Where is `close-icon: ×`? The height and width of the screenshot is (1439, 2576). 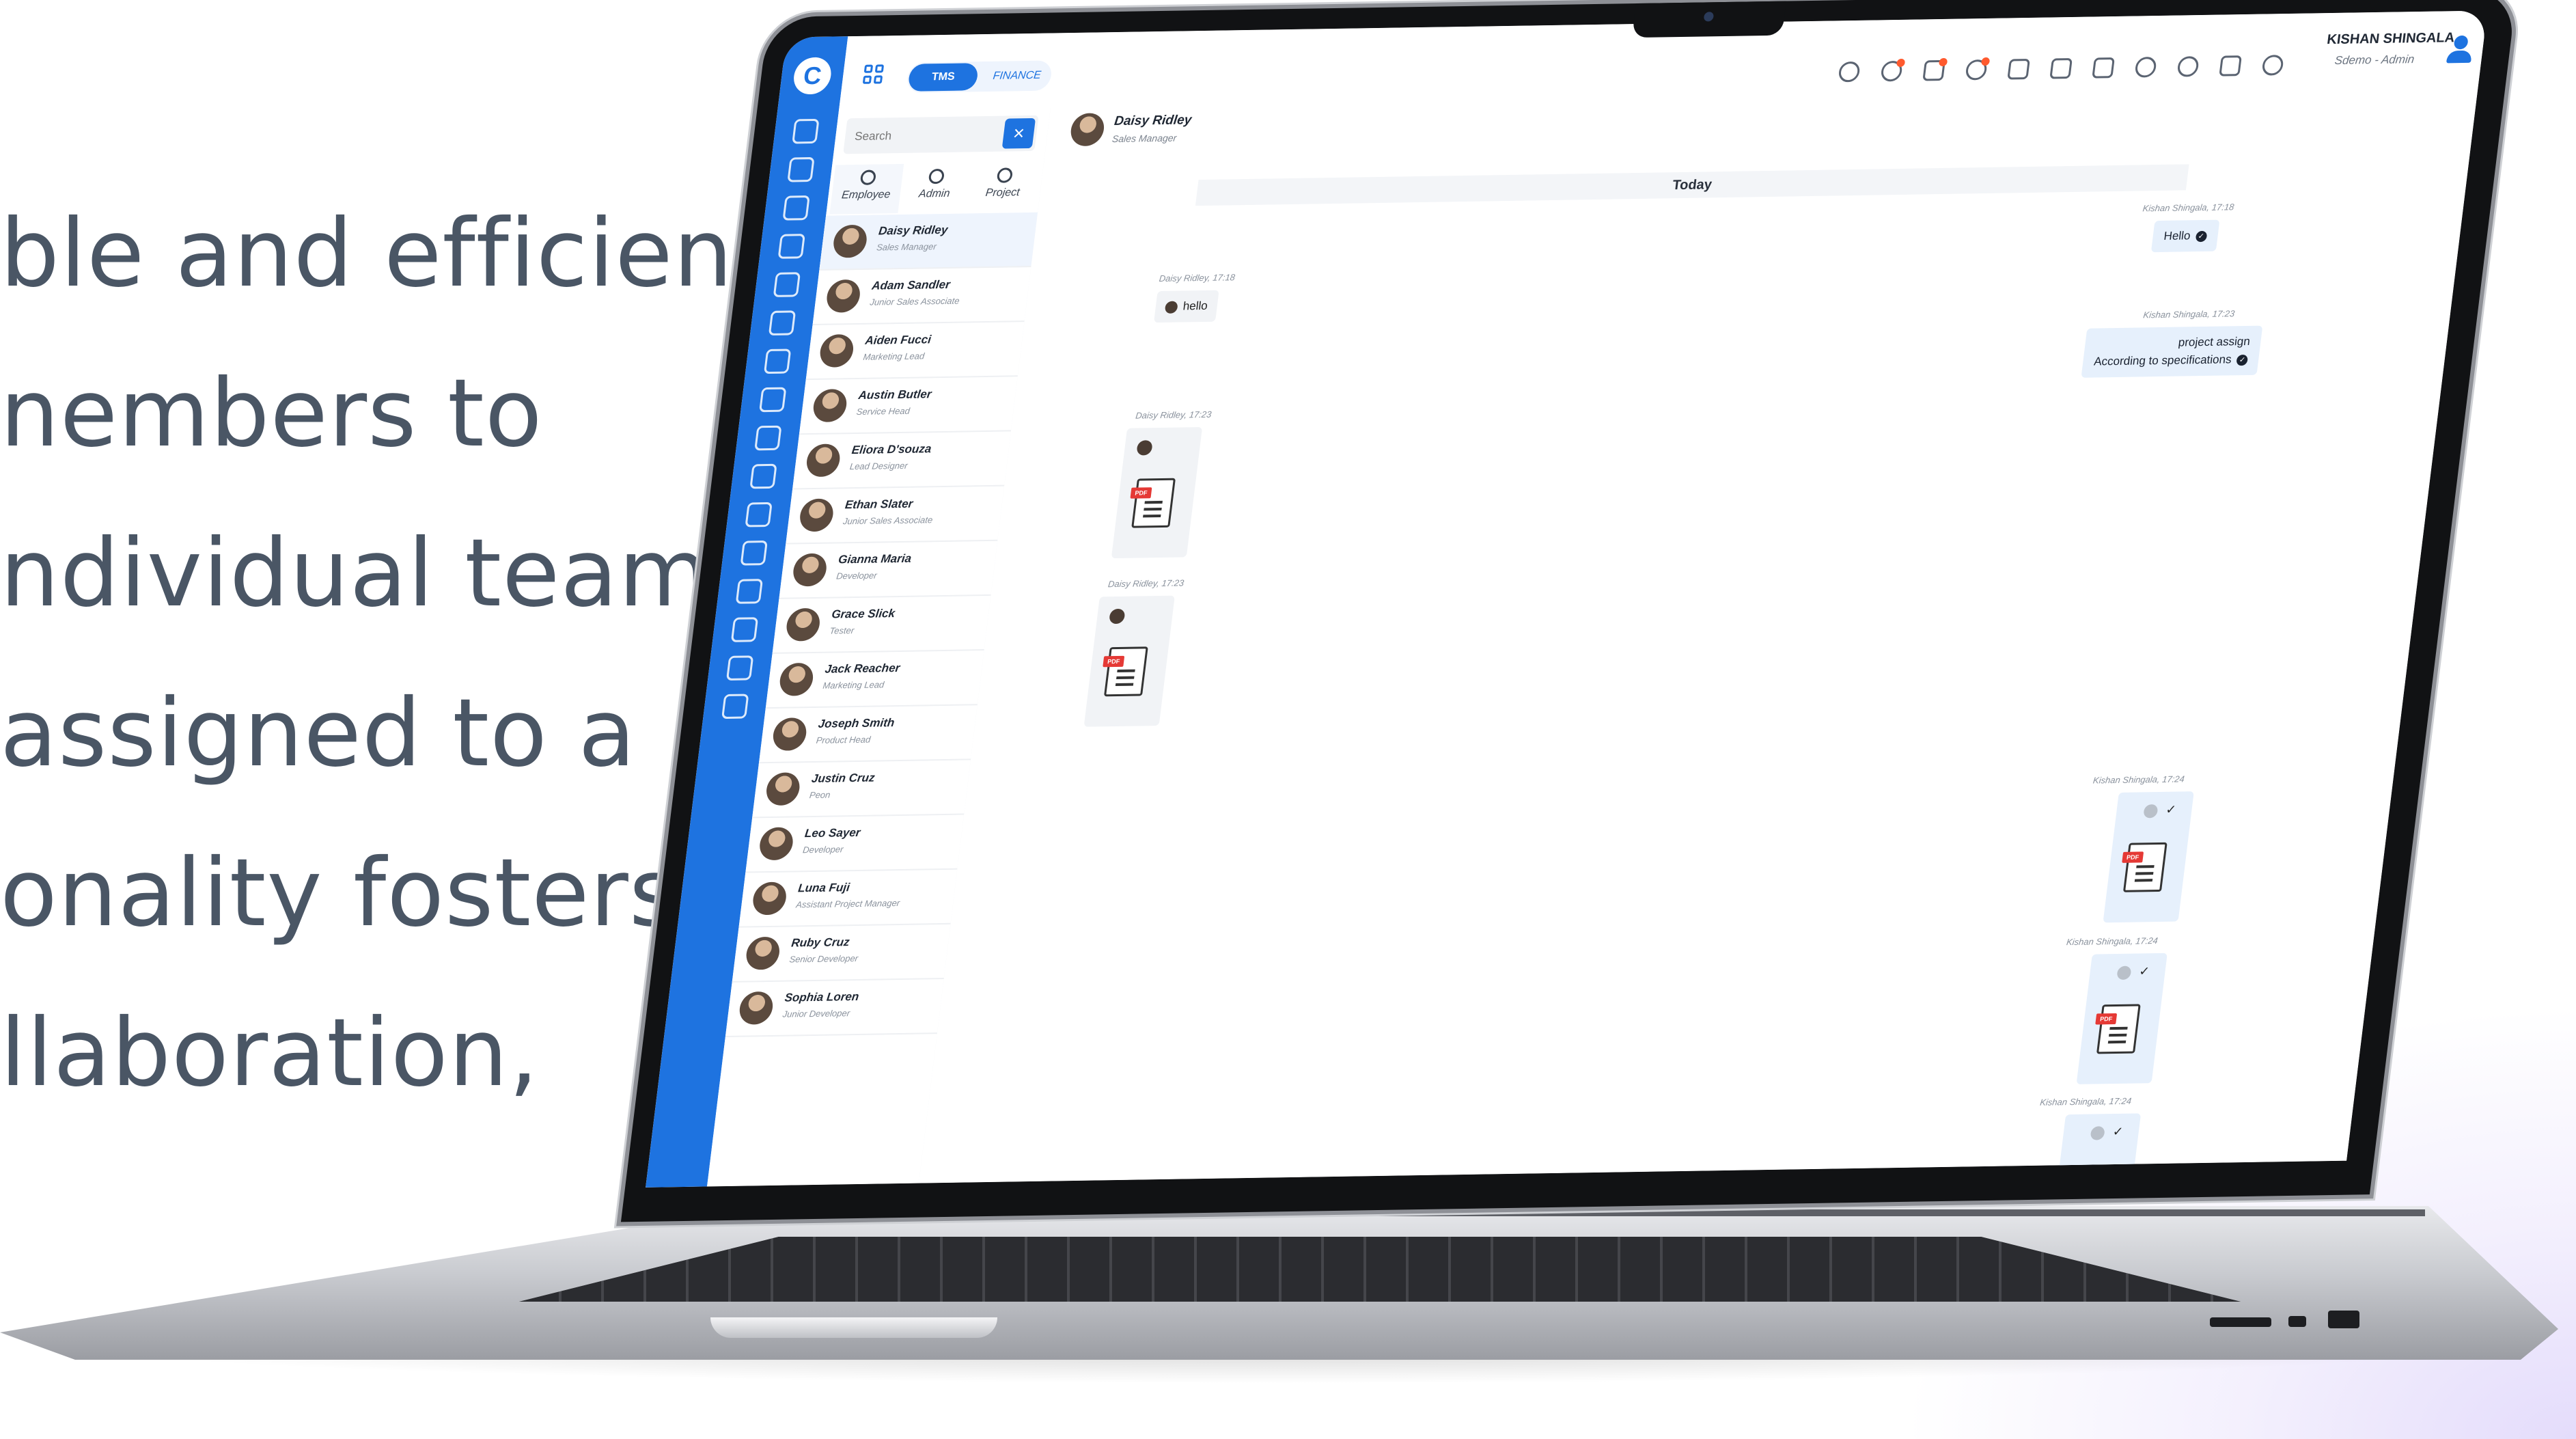 close-icon: × is located at coordinates (1019, 133).